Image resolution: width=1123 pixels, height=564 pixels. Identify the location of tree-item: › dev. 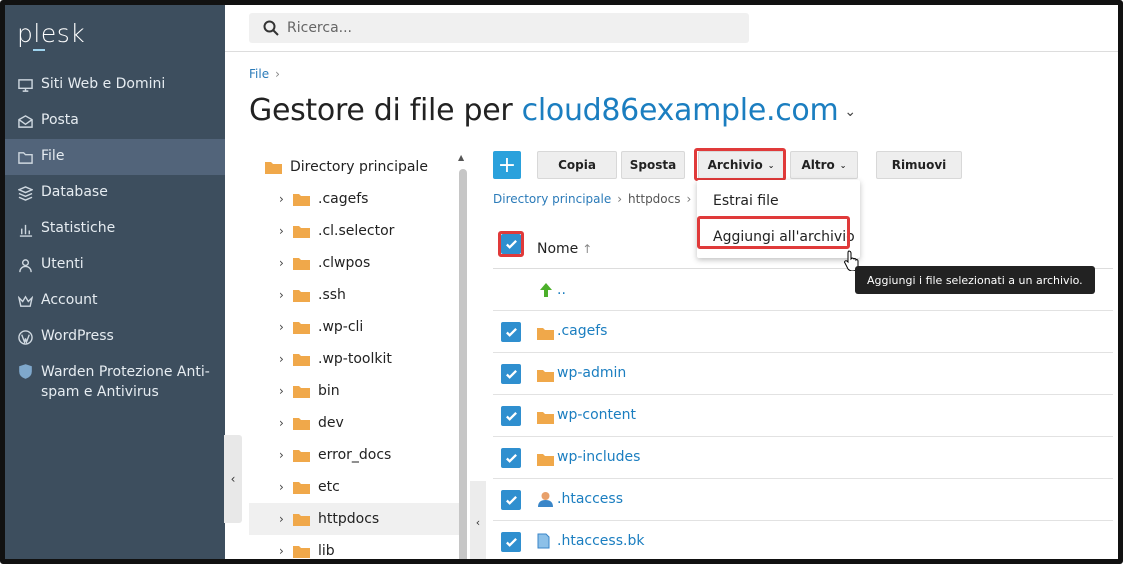
(354, 423).